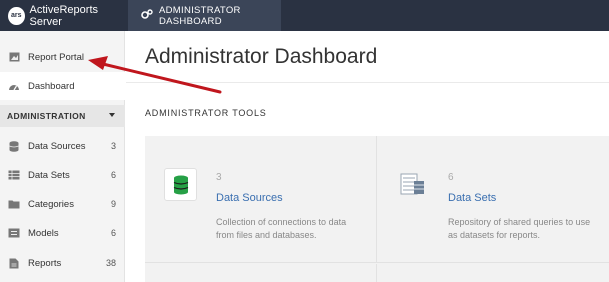 This screenshot has height=282, width=609. What do you see at coordinates (110, 263) in the screenshot?
I see `sidebar-item-count: 38` at bounding box center [110, 263].